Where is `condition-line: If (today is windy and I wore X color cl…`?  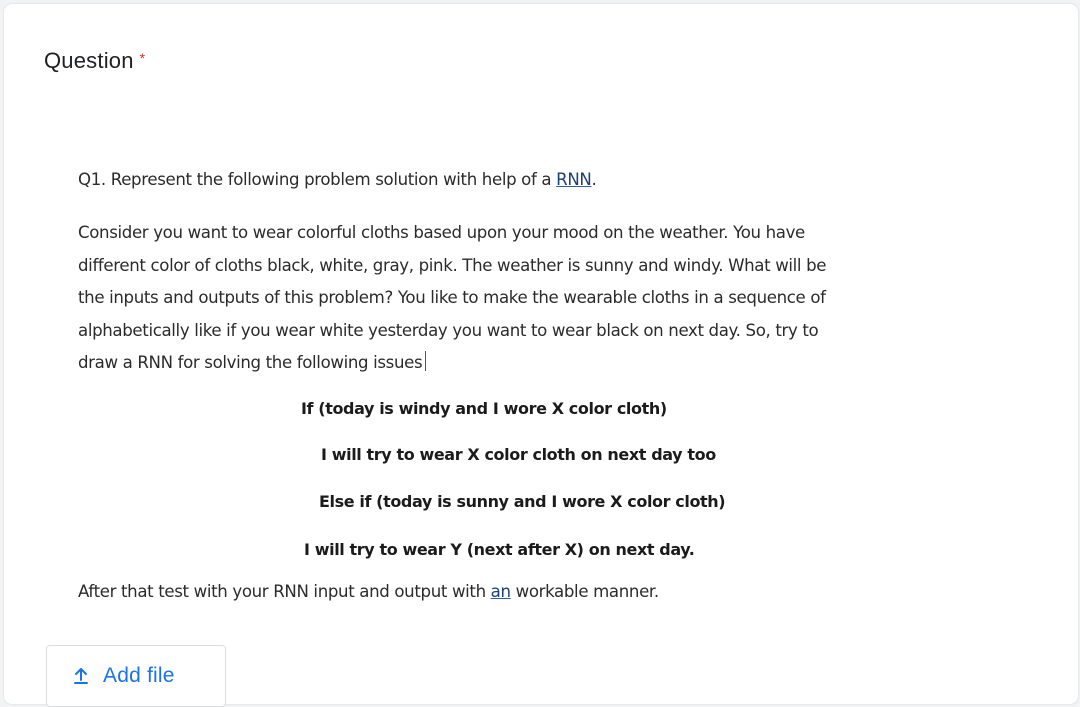
condition-line: If (today is windy and I wore X color cl… is located at coordinates (484, 408).